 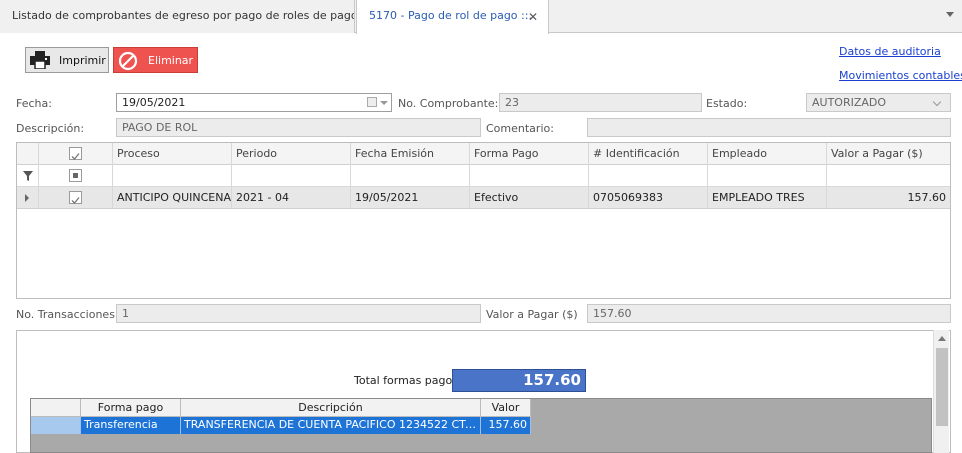 What do you see at coordinates (291, 176) in the screenshot?
I see `filter-periodo` at bounding box center [291, 176].